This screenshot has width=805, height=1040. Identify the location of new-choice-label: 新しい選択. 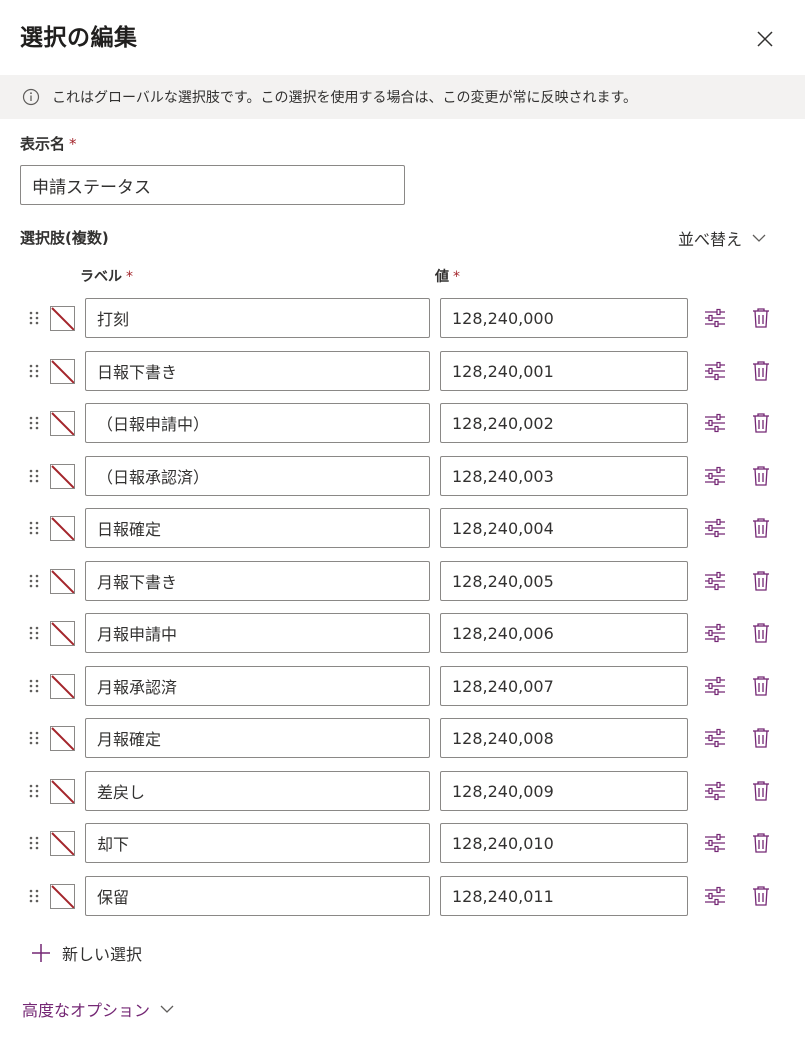
(102, 954).